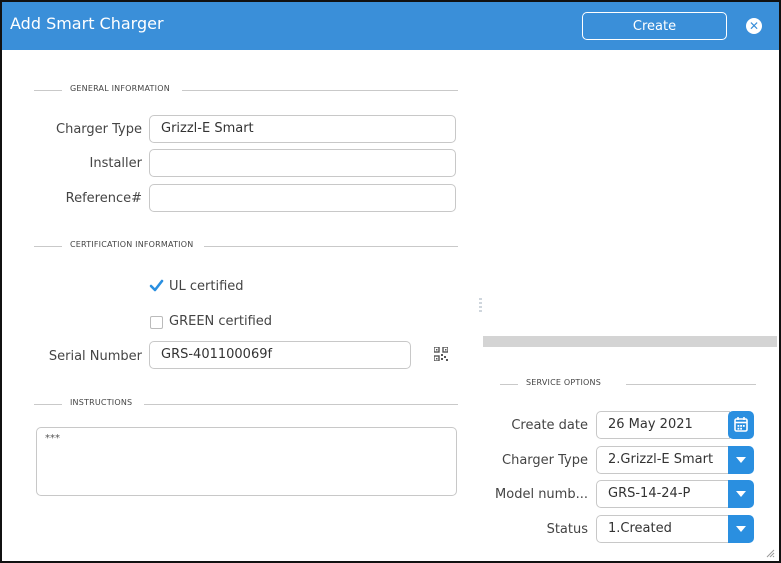  What do you see at coordinates (663, 425) in the screenshot?
I see `create-date-field: 26 May 2021` at bounding box center [663, 425].